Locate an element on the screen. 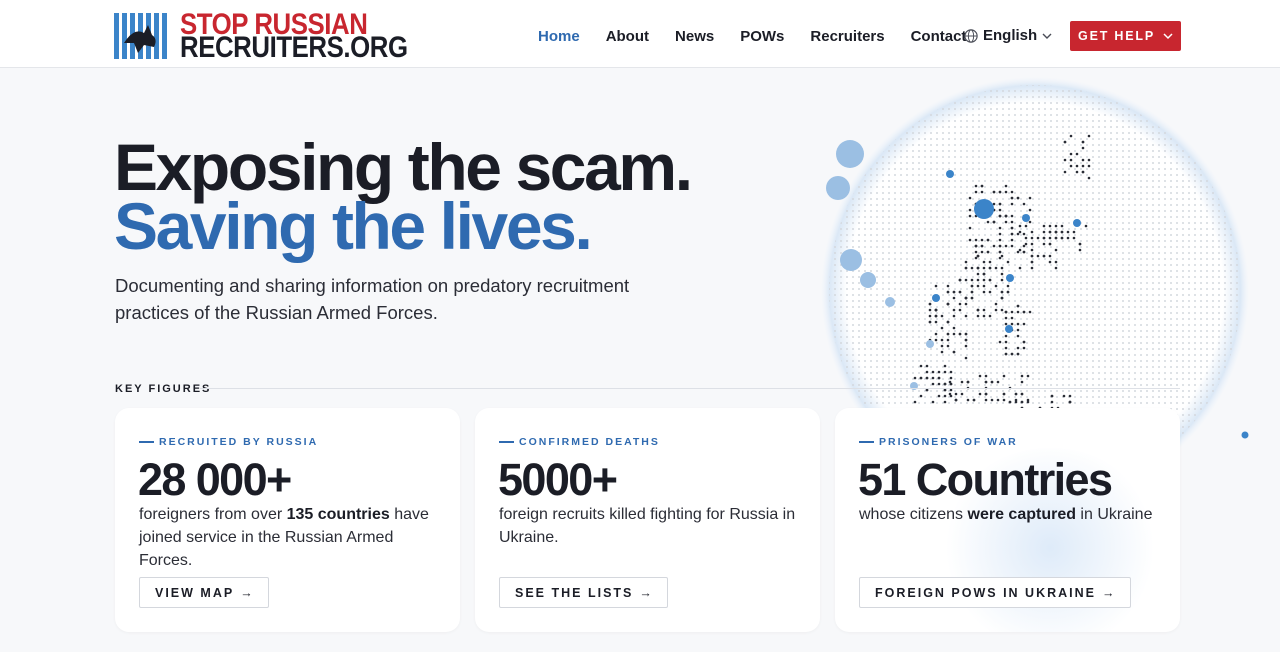 This screenshot has height=652, width=1280. nav-contact: Contact is located at coordinates (939, 36).